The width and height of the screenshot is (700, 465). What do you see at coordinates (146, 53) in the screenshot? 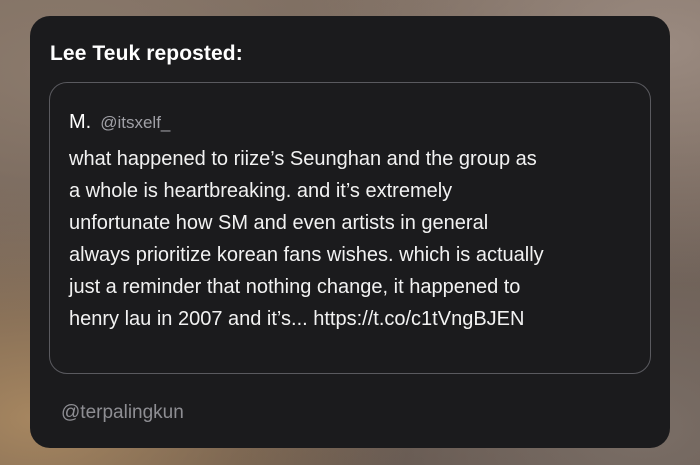
I see `repost-header: Lee Teuk reposted:` at bounding box center [146, 53].